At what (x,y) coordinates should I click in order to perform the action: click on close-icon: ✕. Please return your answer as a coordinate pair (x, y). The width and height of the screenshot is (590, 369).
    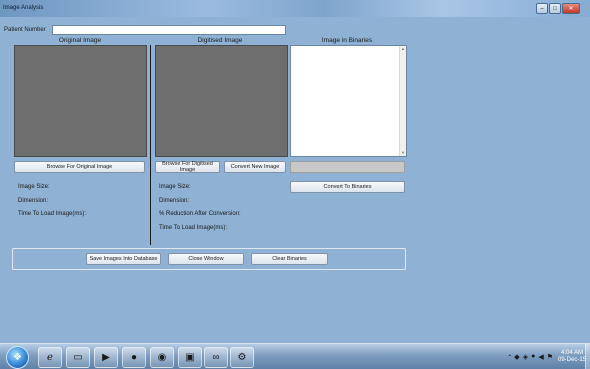
    Looking at the image, I should click on (571, 9).